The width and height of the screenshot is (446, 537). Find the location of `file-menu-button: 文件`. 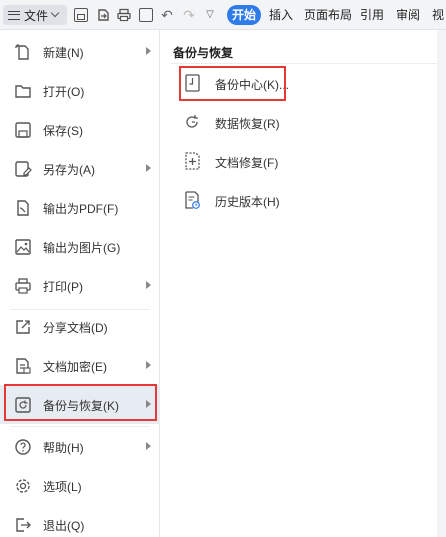

file-menu-button: 文件 is located at coordinates (35, 15).